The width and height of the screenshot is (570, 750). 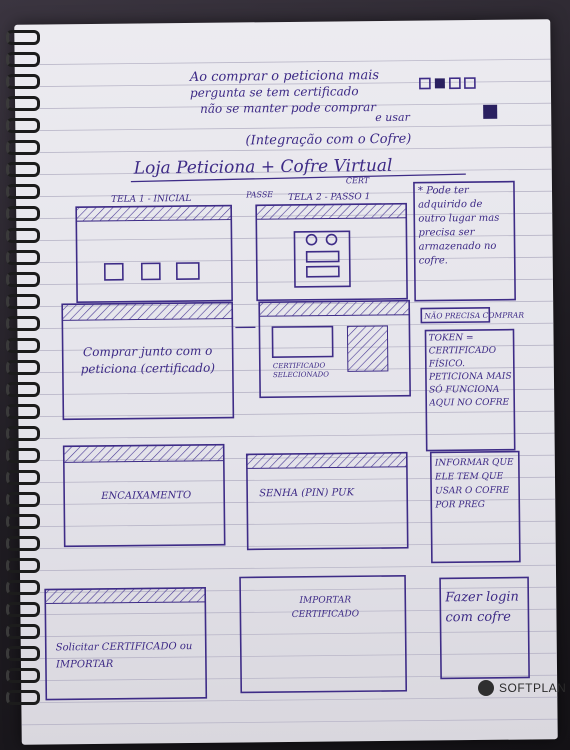 What do you see at coordinates (328, 140) in the screenshot?
I see `header-subtitle: (Integração com o Cofre)` at bounding box center [328, 140].